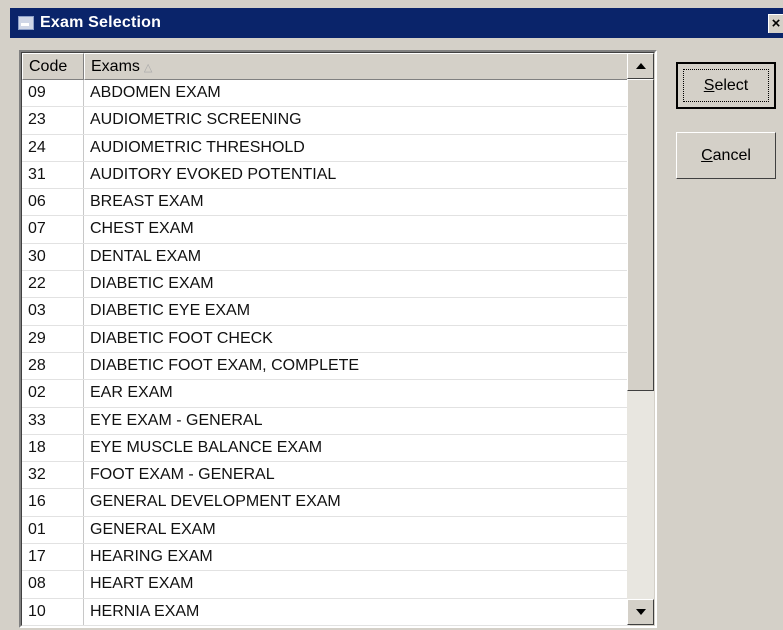 This screenshot has height=630, width=783. I want to click on exam-name-cell: HEARING EXAM, so click(151, 557).